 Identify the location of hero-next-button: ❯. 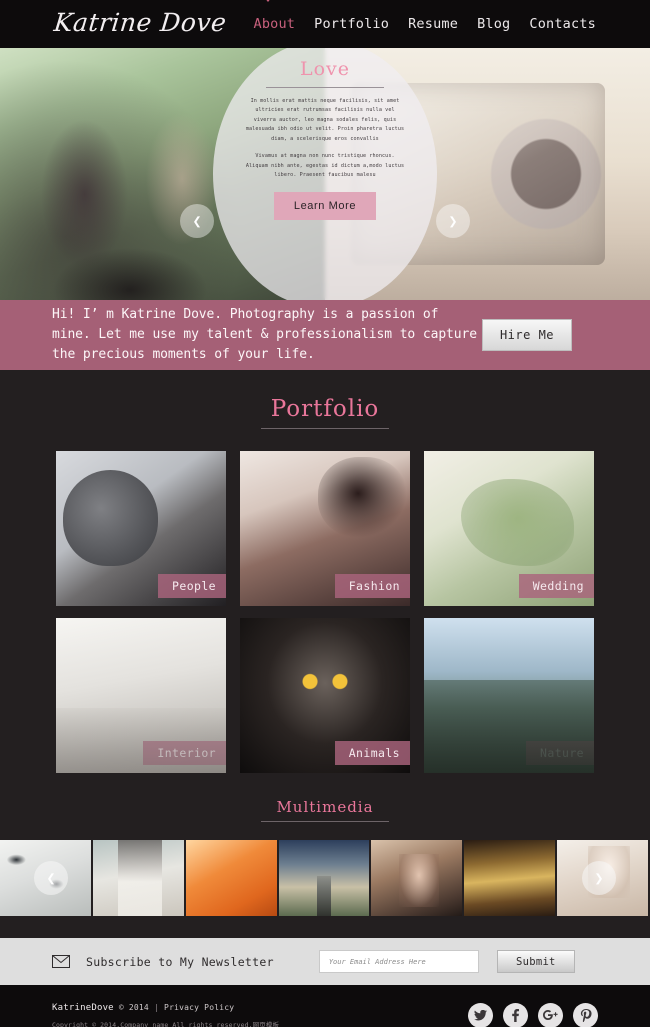
(453, 221).